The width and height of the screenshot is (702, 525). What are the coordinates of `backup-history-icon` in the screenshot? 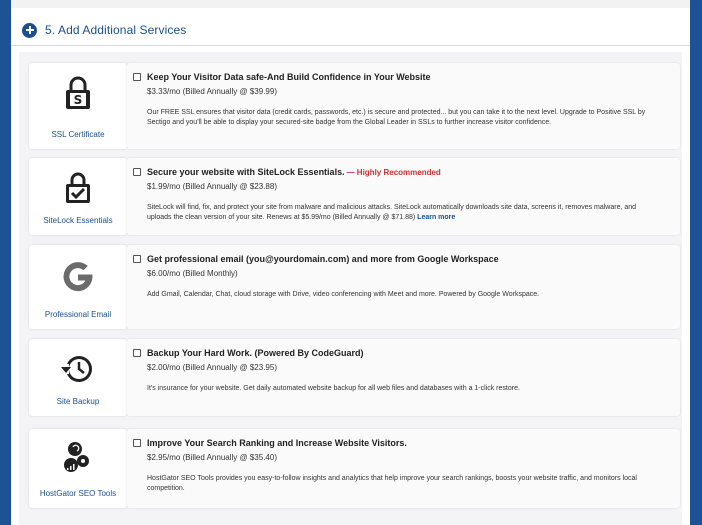 It's located at (78, 369).